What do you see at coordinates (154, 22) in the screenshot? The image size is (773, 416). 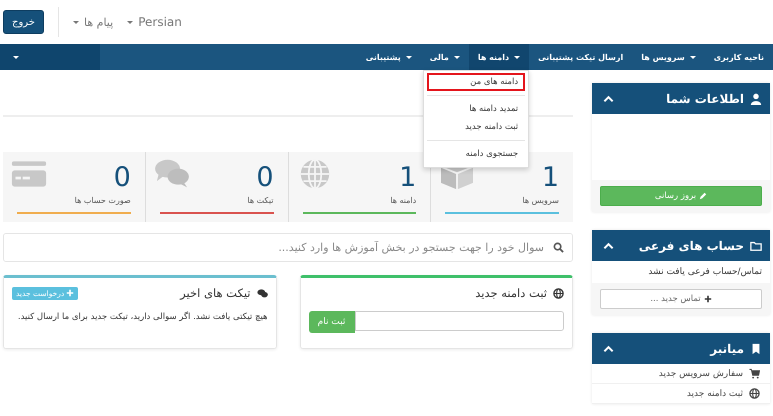 I see `language-menu: Persian` at bounding box center [154, 22].